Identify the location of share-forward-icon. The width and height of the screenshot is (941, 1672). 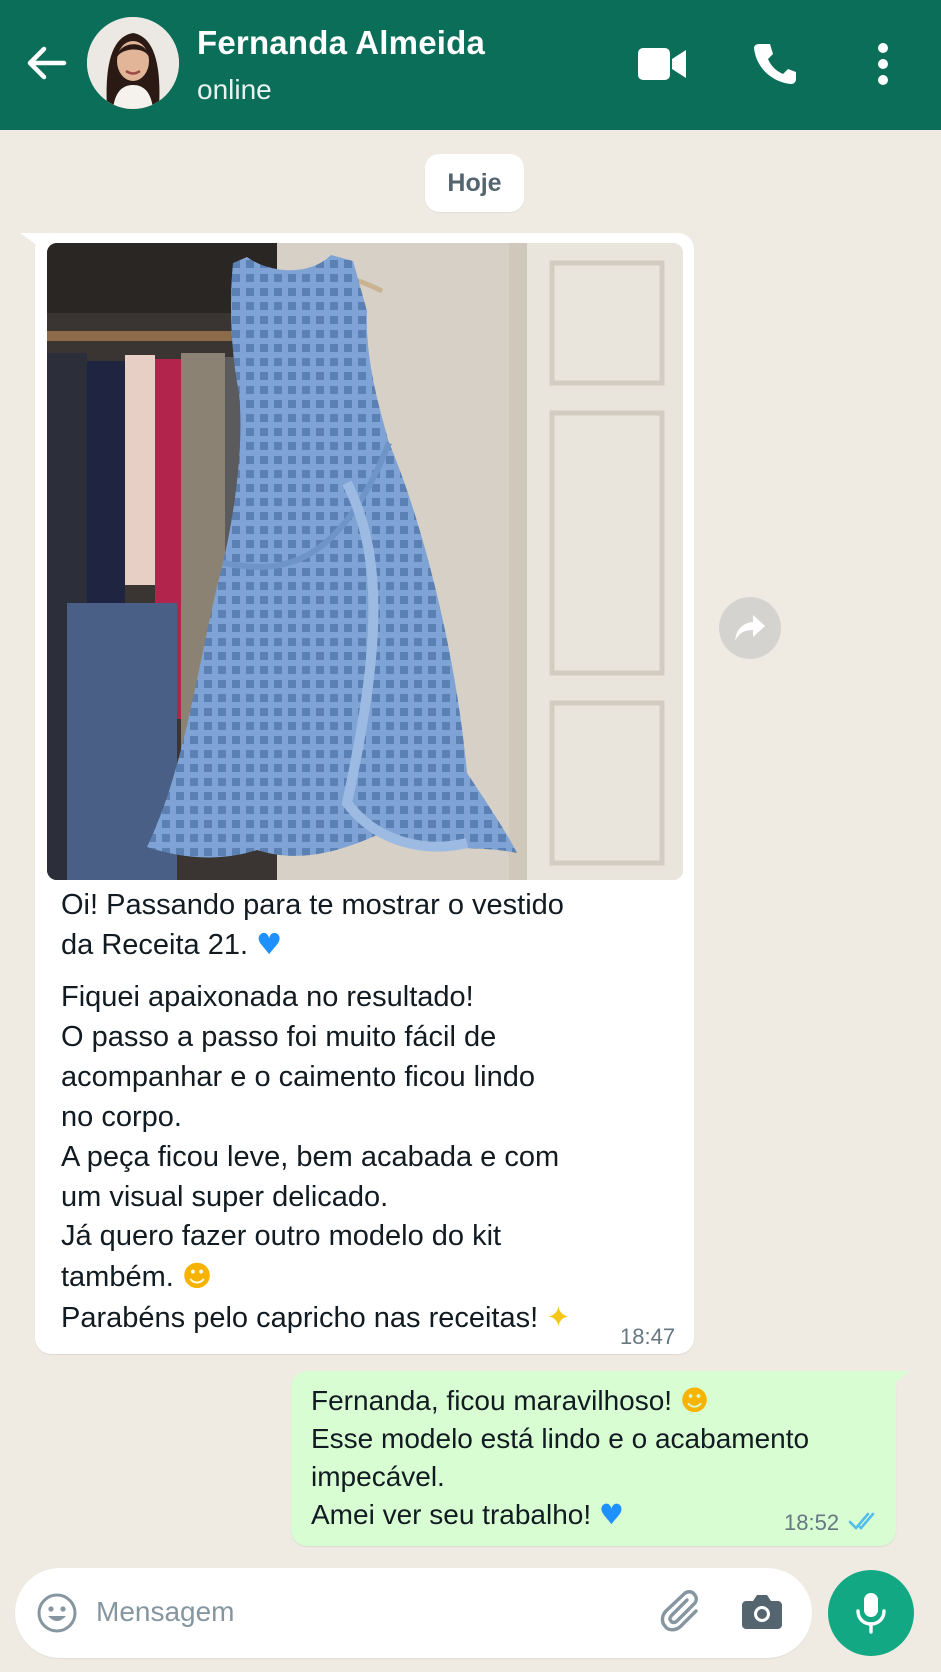
(750, 628).